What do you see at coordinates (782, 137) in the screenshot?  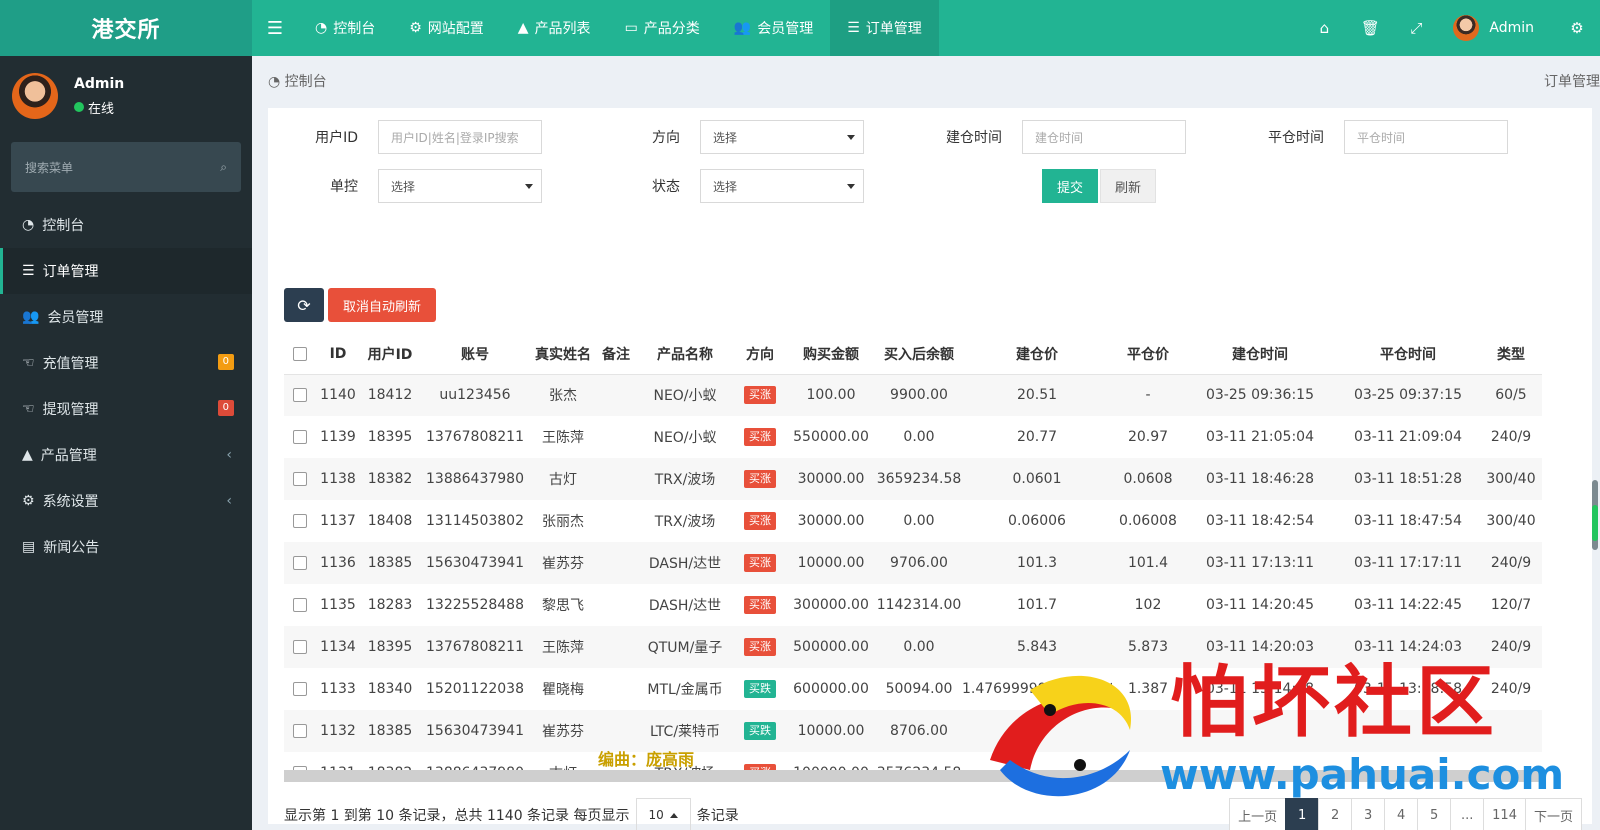 I see `direction-select: 选择` at bounding box center [782, 137].